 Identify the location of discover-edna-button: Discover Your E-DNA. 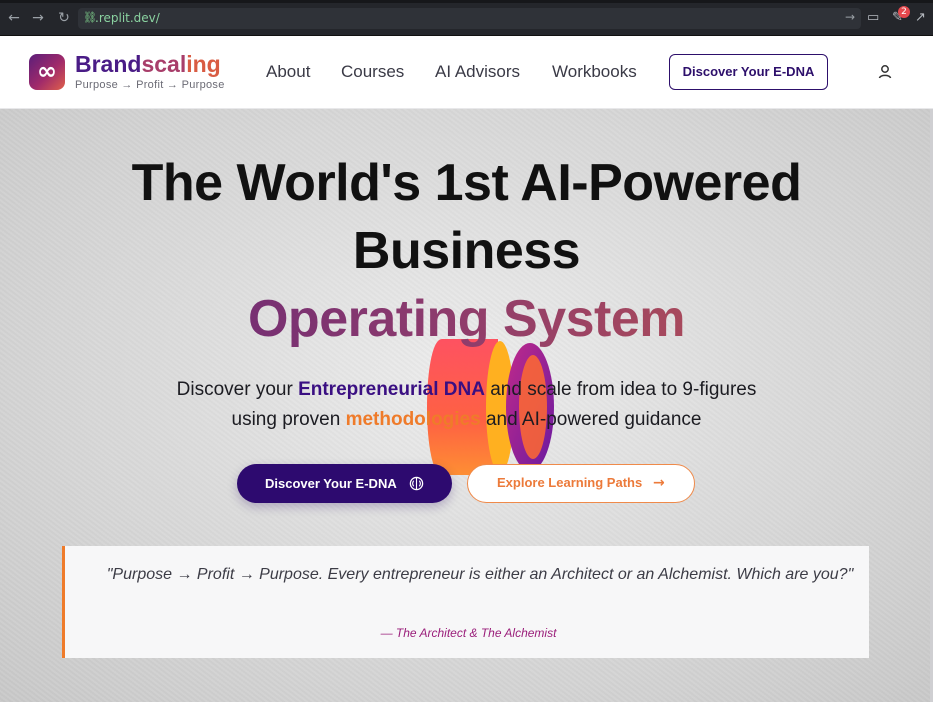
(344, 483).